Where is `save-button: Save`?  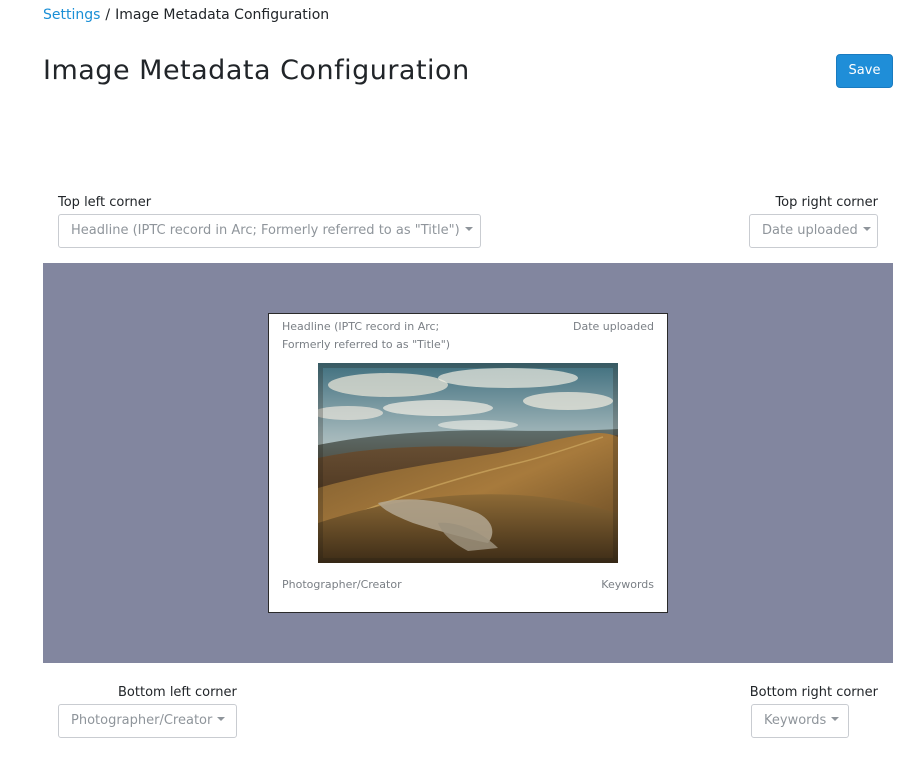 save-button: Save is located at coordinates (864, 71).